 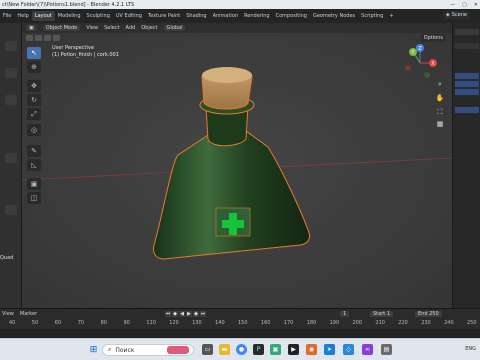 What do you see at coordinates (34, 198) in the screenshot?
I see `add-object-tool-icon: ◫` at bounding box center [34, 198].